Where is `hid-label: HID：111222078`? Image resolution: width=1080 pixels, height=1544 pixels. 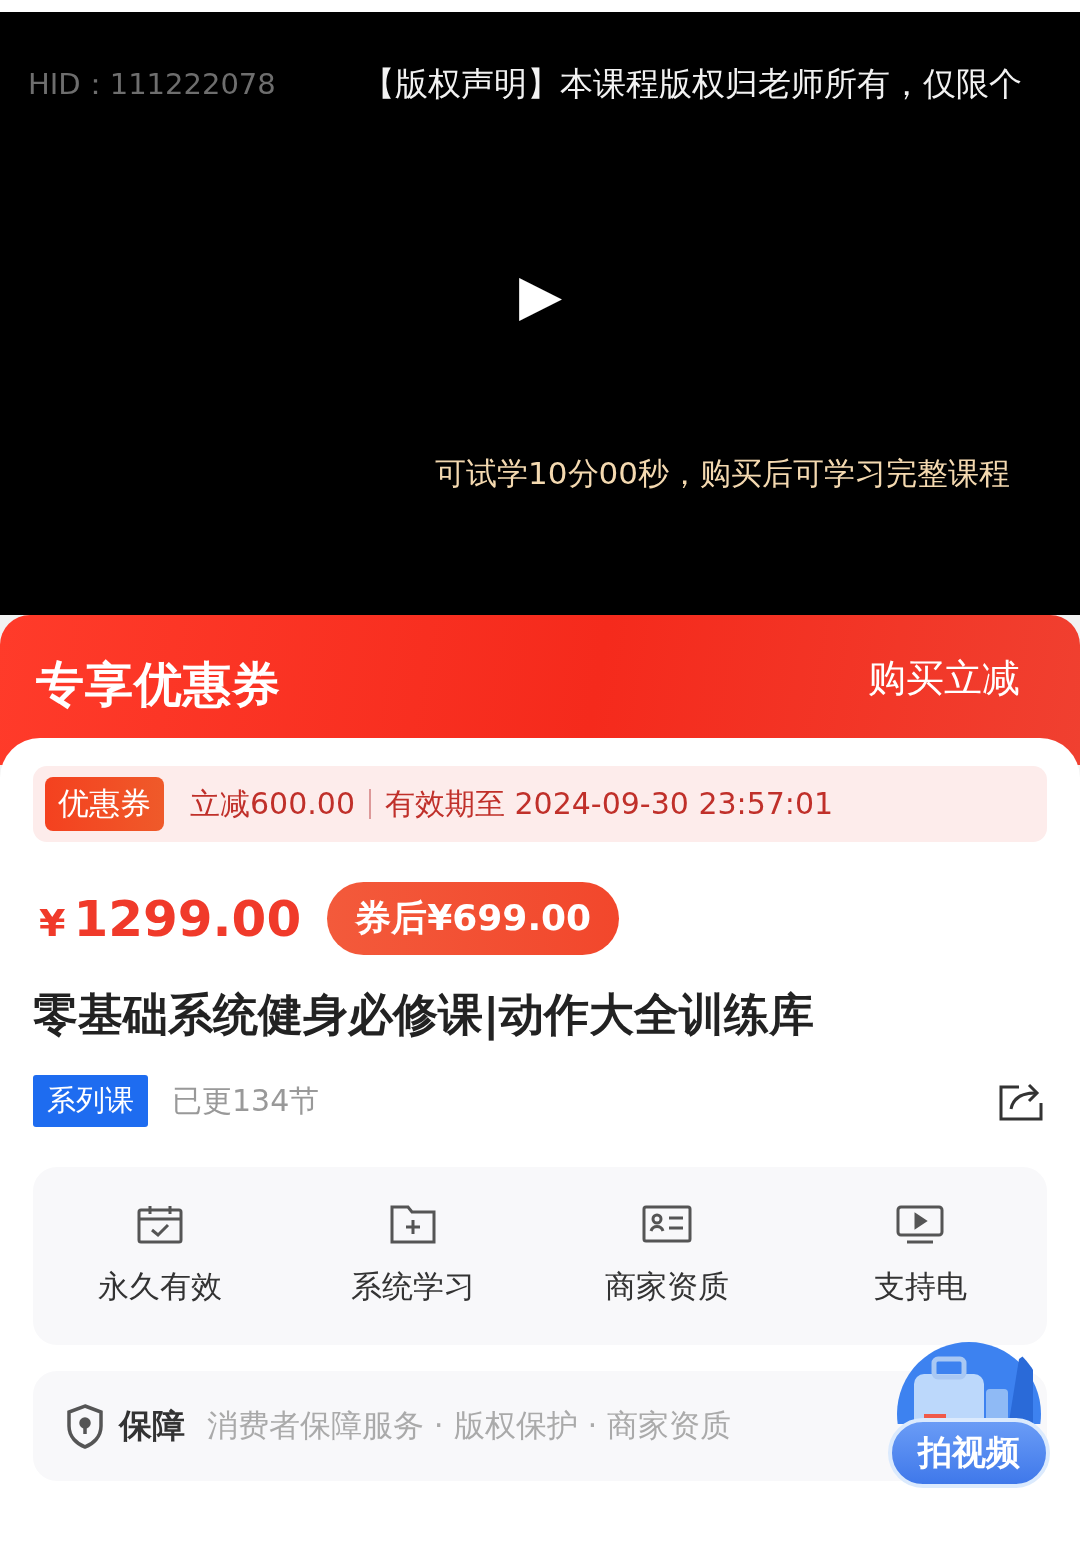
hid-label: HID：111222078 is located at coordinates (152, 84).